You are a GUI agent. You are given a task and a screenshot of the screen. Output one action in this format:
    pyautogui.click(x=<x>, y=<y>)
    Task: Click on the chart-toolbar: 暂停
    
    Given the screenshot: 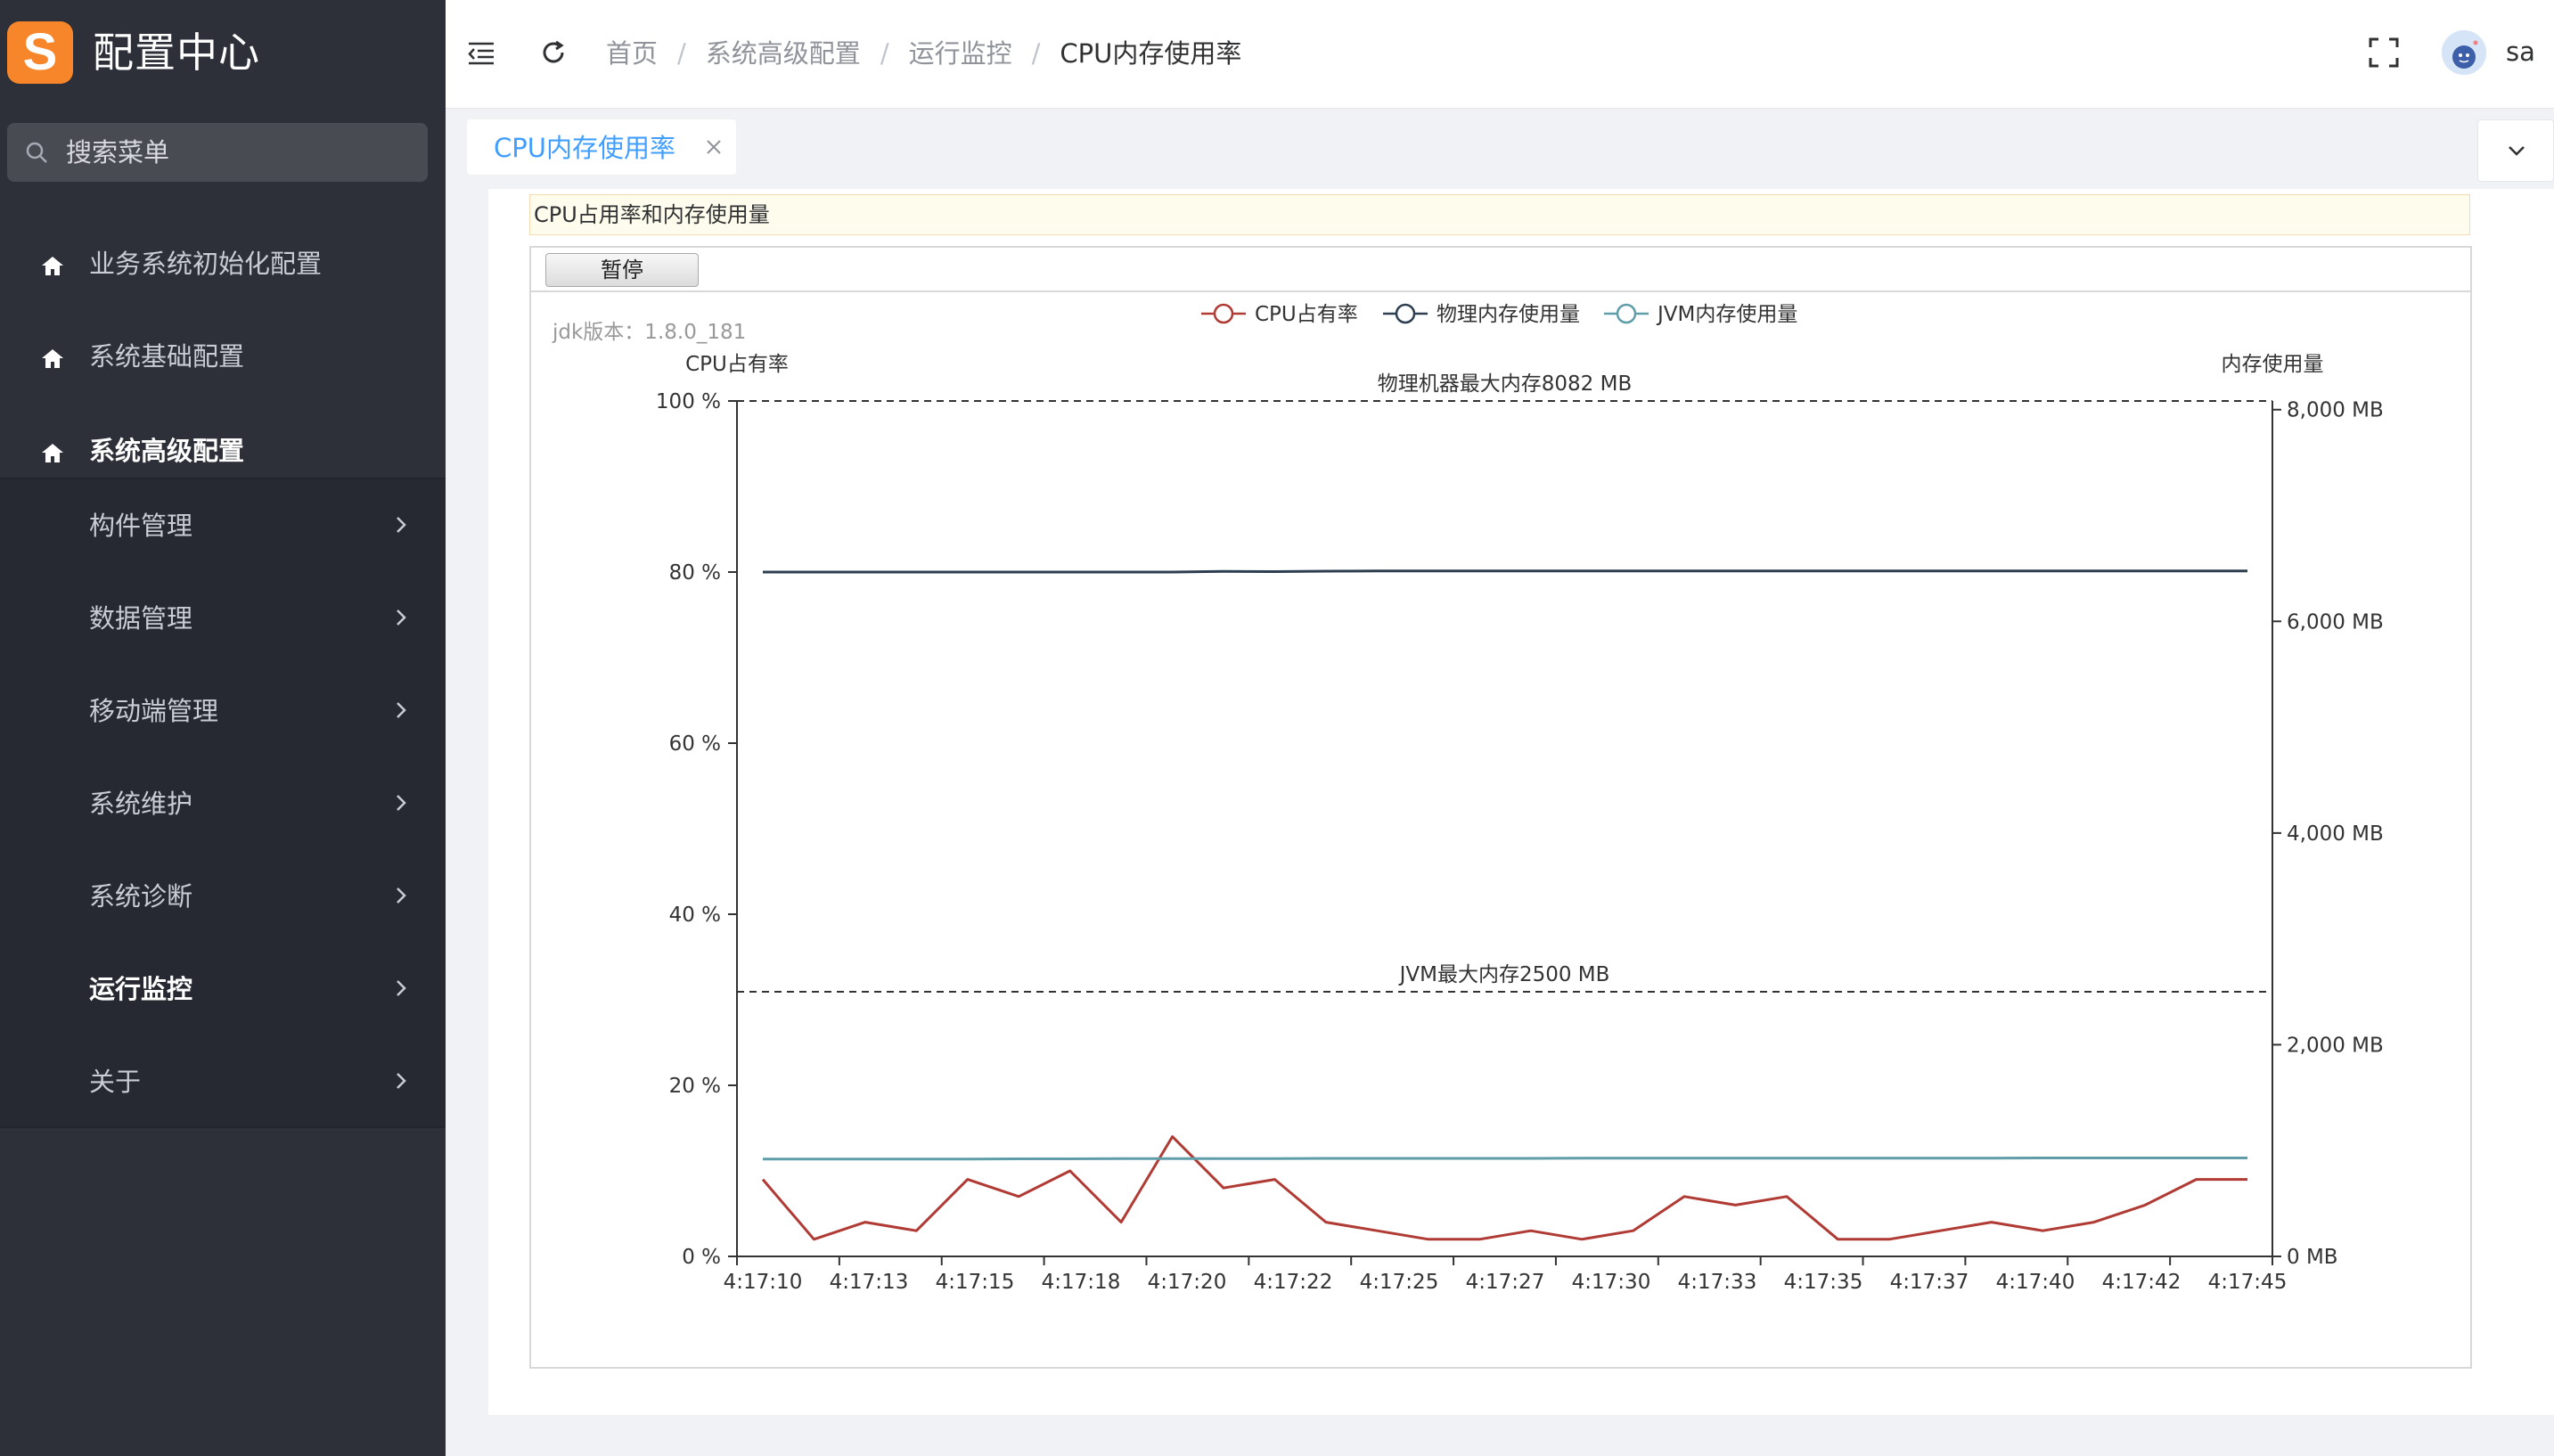 What is the action you would take?
    pyautogui.click(x=1500, y=270)
    